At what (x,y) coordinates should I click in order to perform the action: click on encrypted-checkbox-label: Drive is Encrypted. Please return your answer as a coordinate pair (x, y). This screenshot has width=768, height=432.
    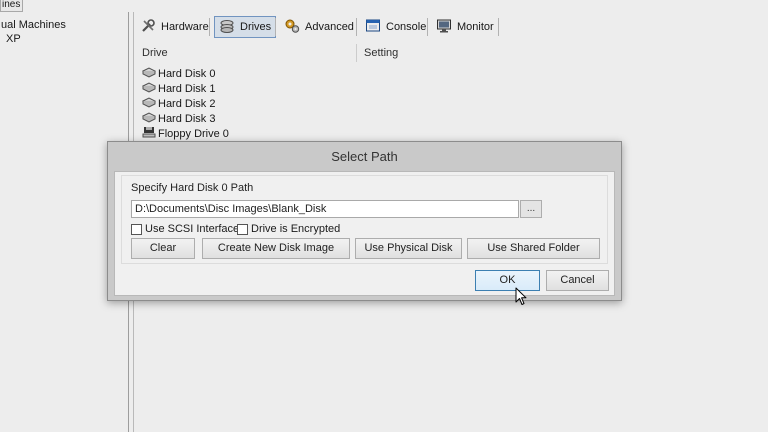
    Looking at the image, I should click on (296, 229).